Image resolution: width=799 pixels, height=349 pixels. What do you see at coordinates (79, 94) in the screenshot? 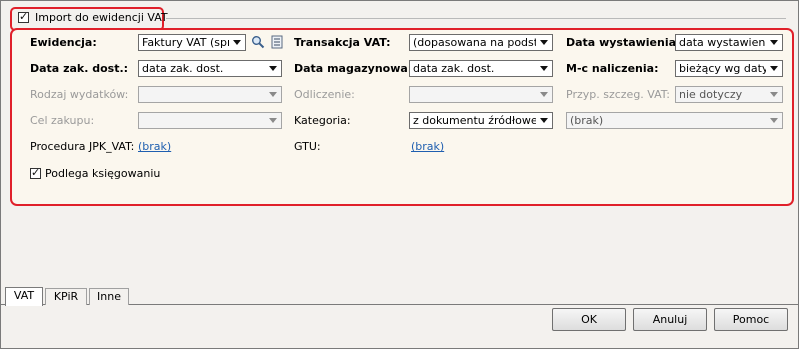
I see `rodzaj-wydatkow-label: Rodzaj wydatków:` at bounding box center [79, 94].